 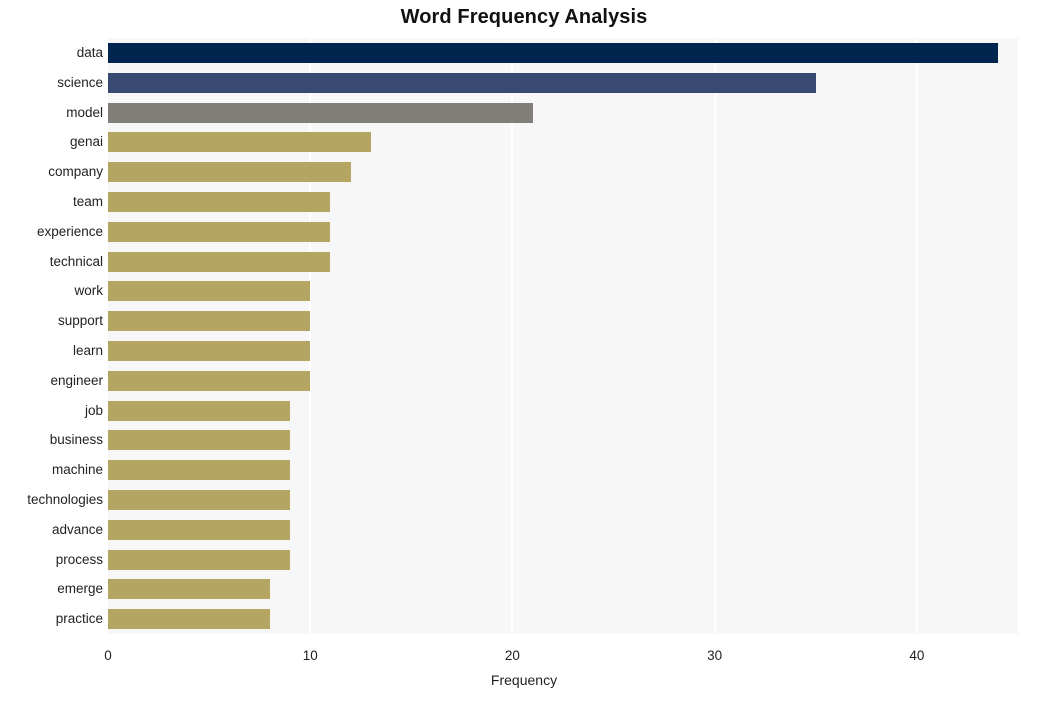 I want to click on y-tick-label-technologies: technologies, so click(x=65, y=499).